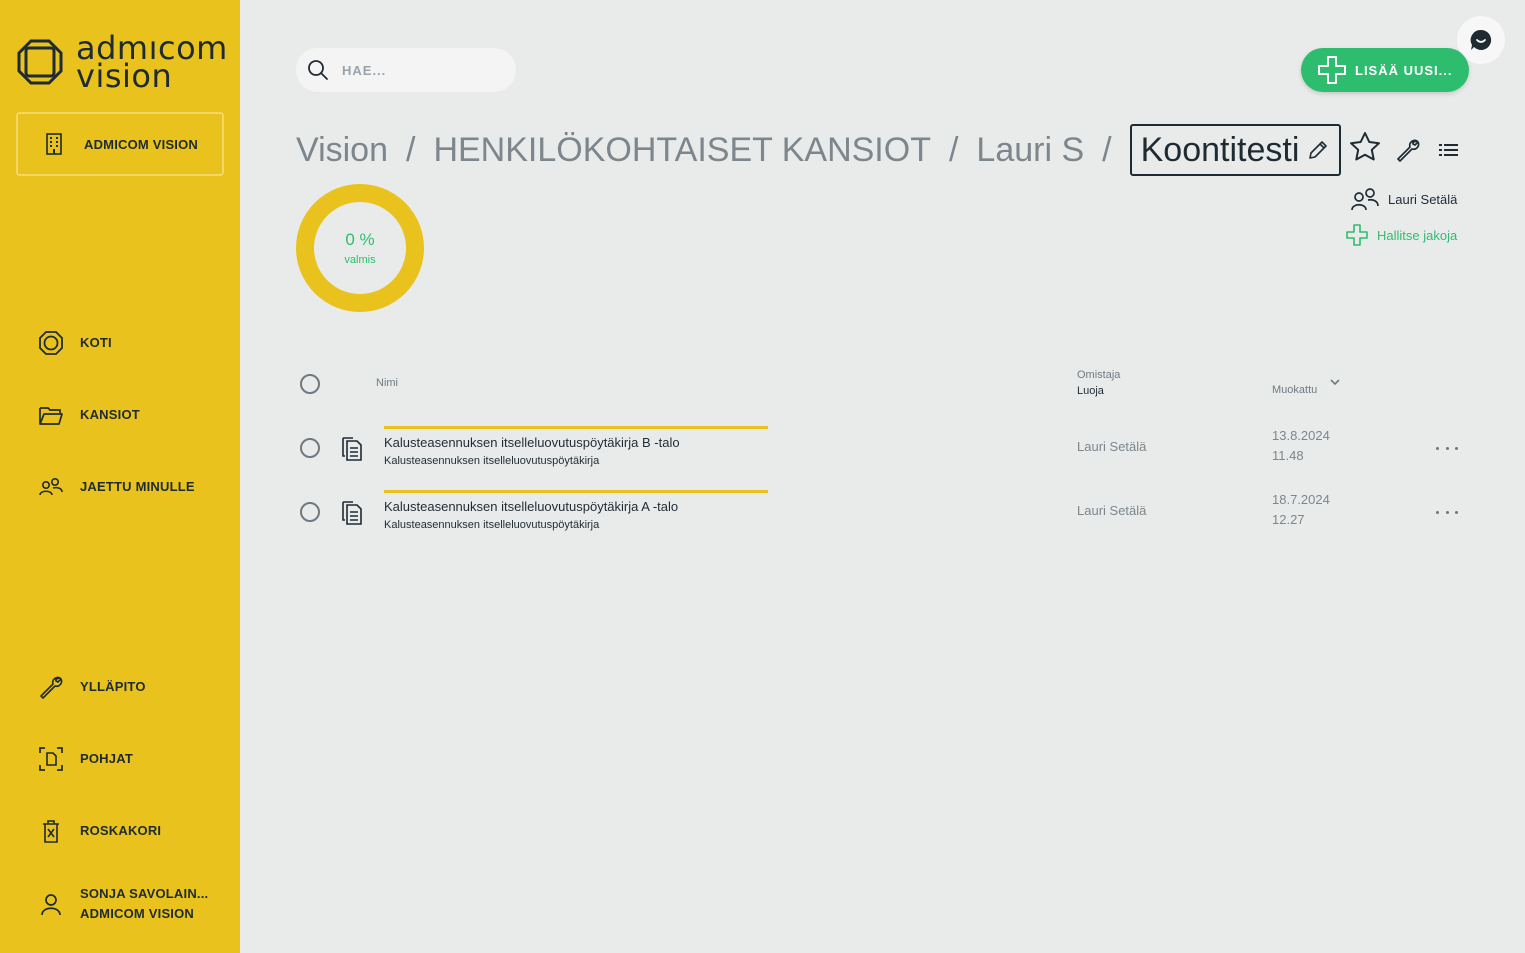 The image size is (1525, 953). I want to click on nav-label: YLLÄPITO, so click(113, 686).